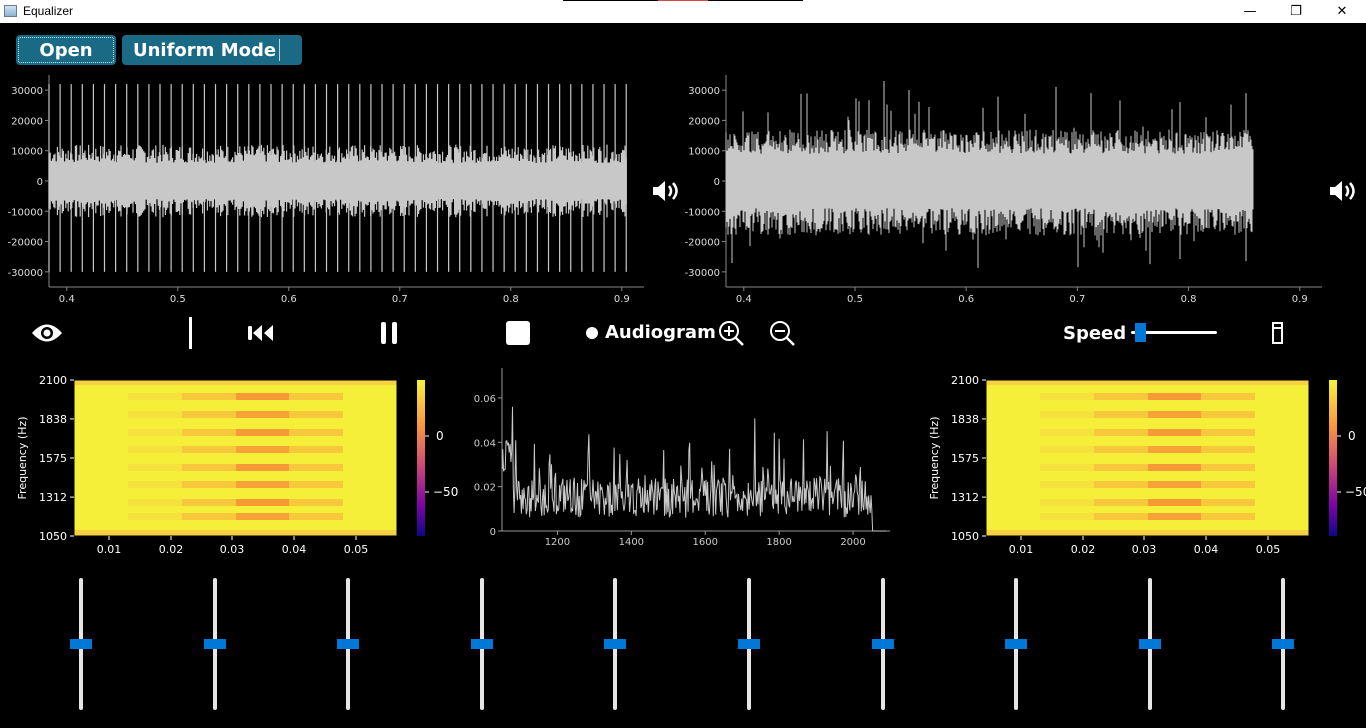 The height and width of the screenshot is (728, 1366). I want to click on speed-slider-handle, so click(1140, 332).